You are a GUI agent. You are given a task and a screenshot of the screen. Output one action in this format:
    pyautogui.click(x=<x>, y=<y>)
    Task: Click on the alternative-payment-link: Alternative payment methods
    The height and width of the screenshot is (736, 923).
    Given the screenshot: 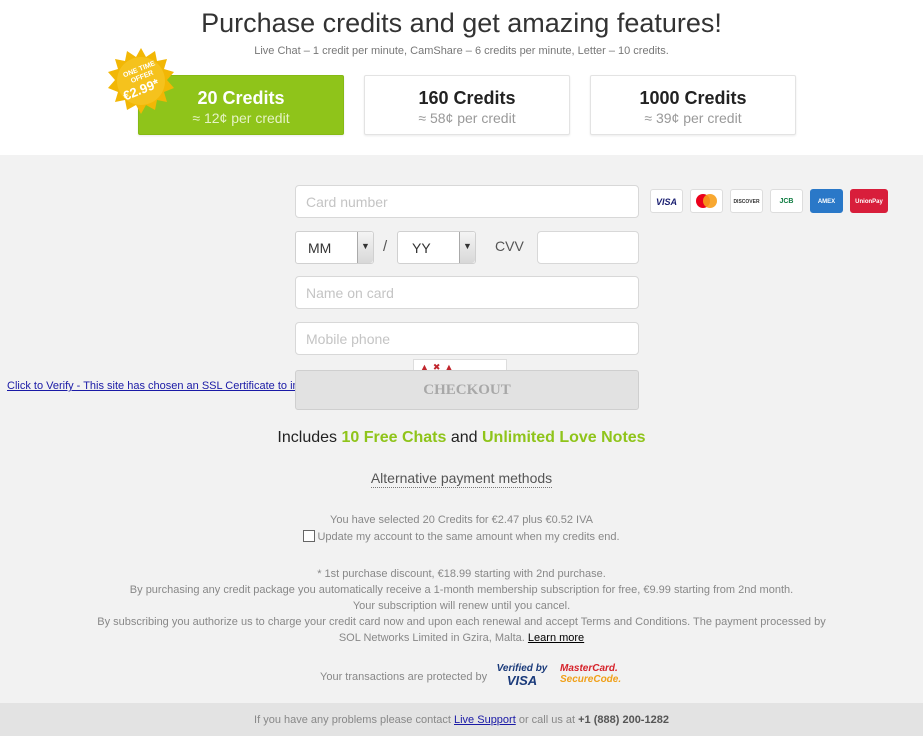 What is the action you would take?
    pyautogui.click(x=461, y=479)
    